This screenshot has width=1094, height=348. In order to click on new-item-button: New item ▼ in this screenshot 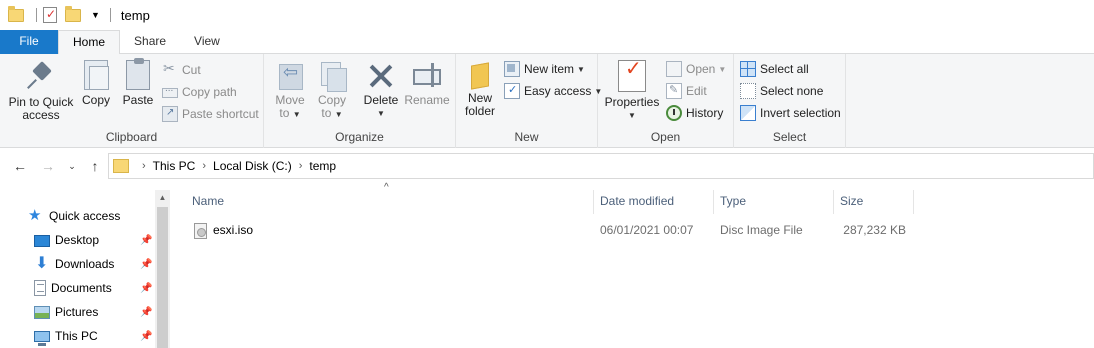, I will do `click(544, 69)`.